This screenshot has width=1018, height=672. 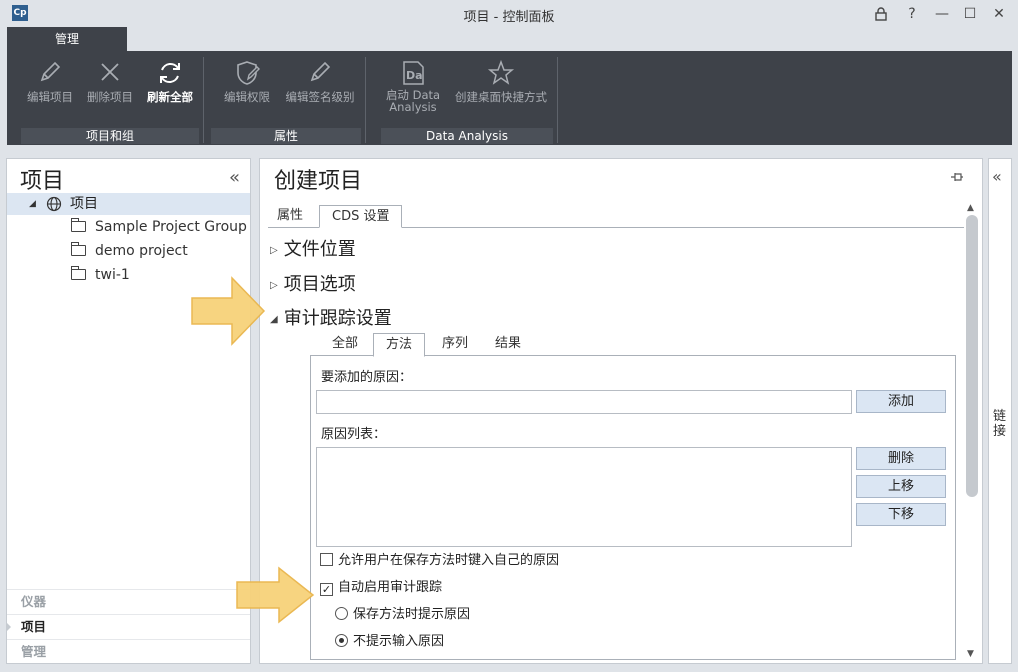 What do you see at coordinates (584, 402) in the screenshot?
I see `reason-to-add-input` at bounding box center [584, 402].